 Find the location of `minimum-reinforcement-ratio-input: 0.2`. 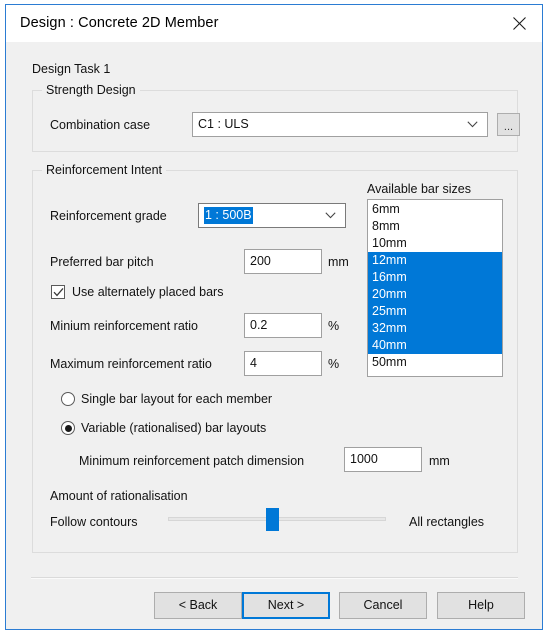

minimum-reinforcement-ratio-input: 0.2 is located at coordinates (283, 325).